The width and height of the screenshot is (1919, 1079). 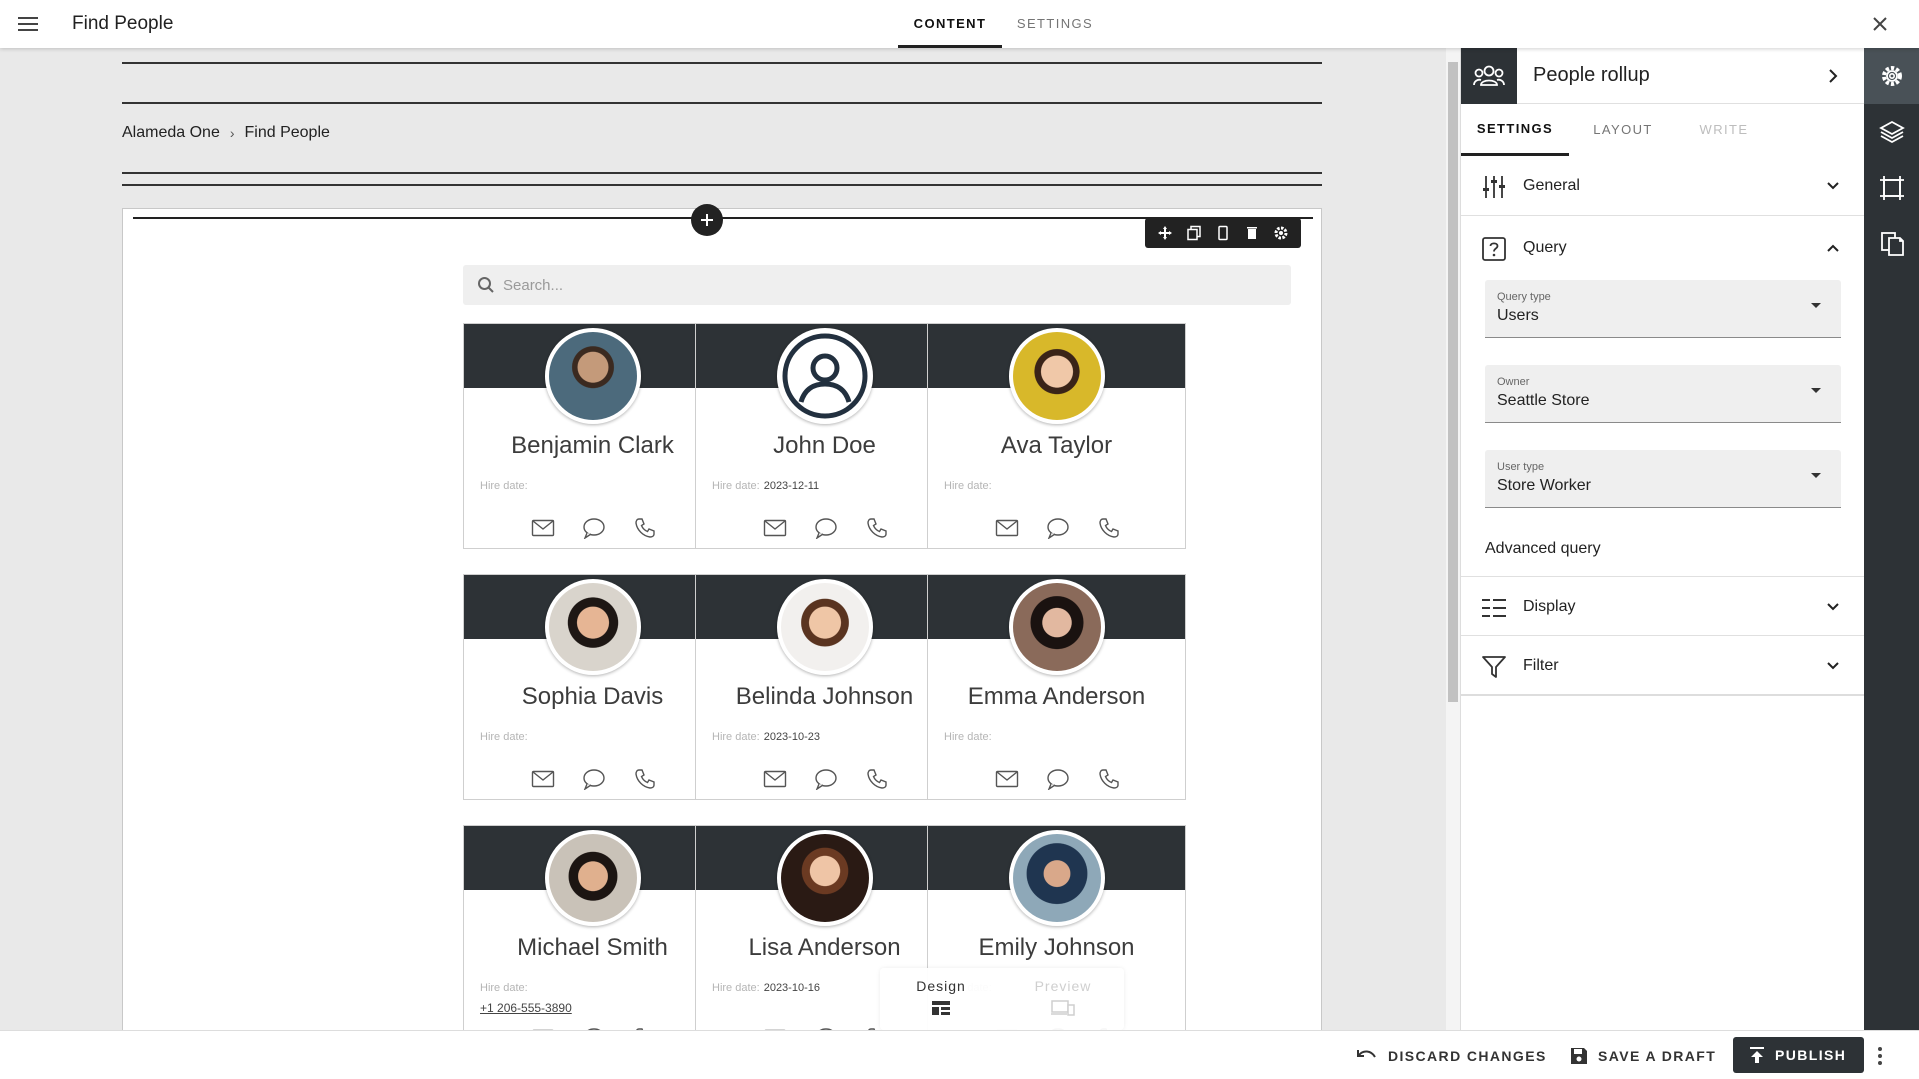 What do you see at coordinates (1524, 297) in the screenshot?
I see `field-label: Query type` at bounding box center [1524, 297].